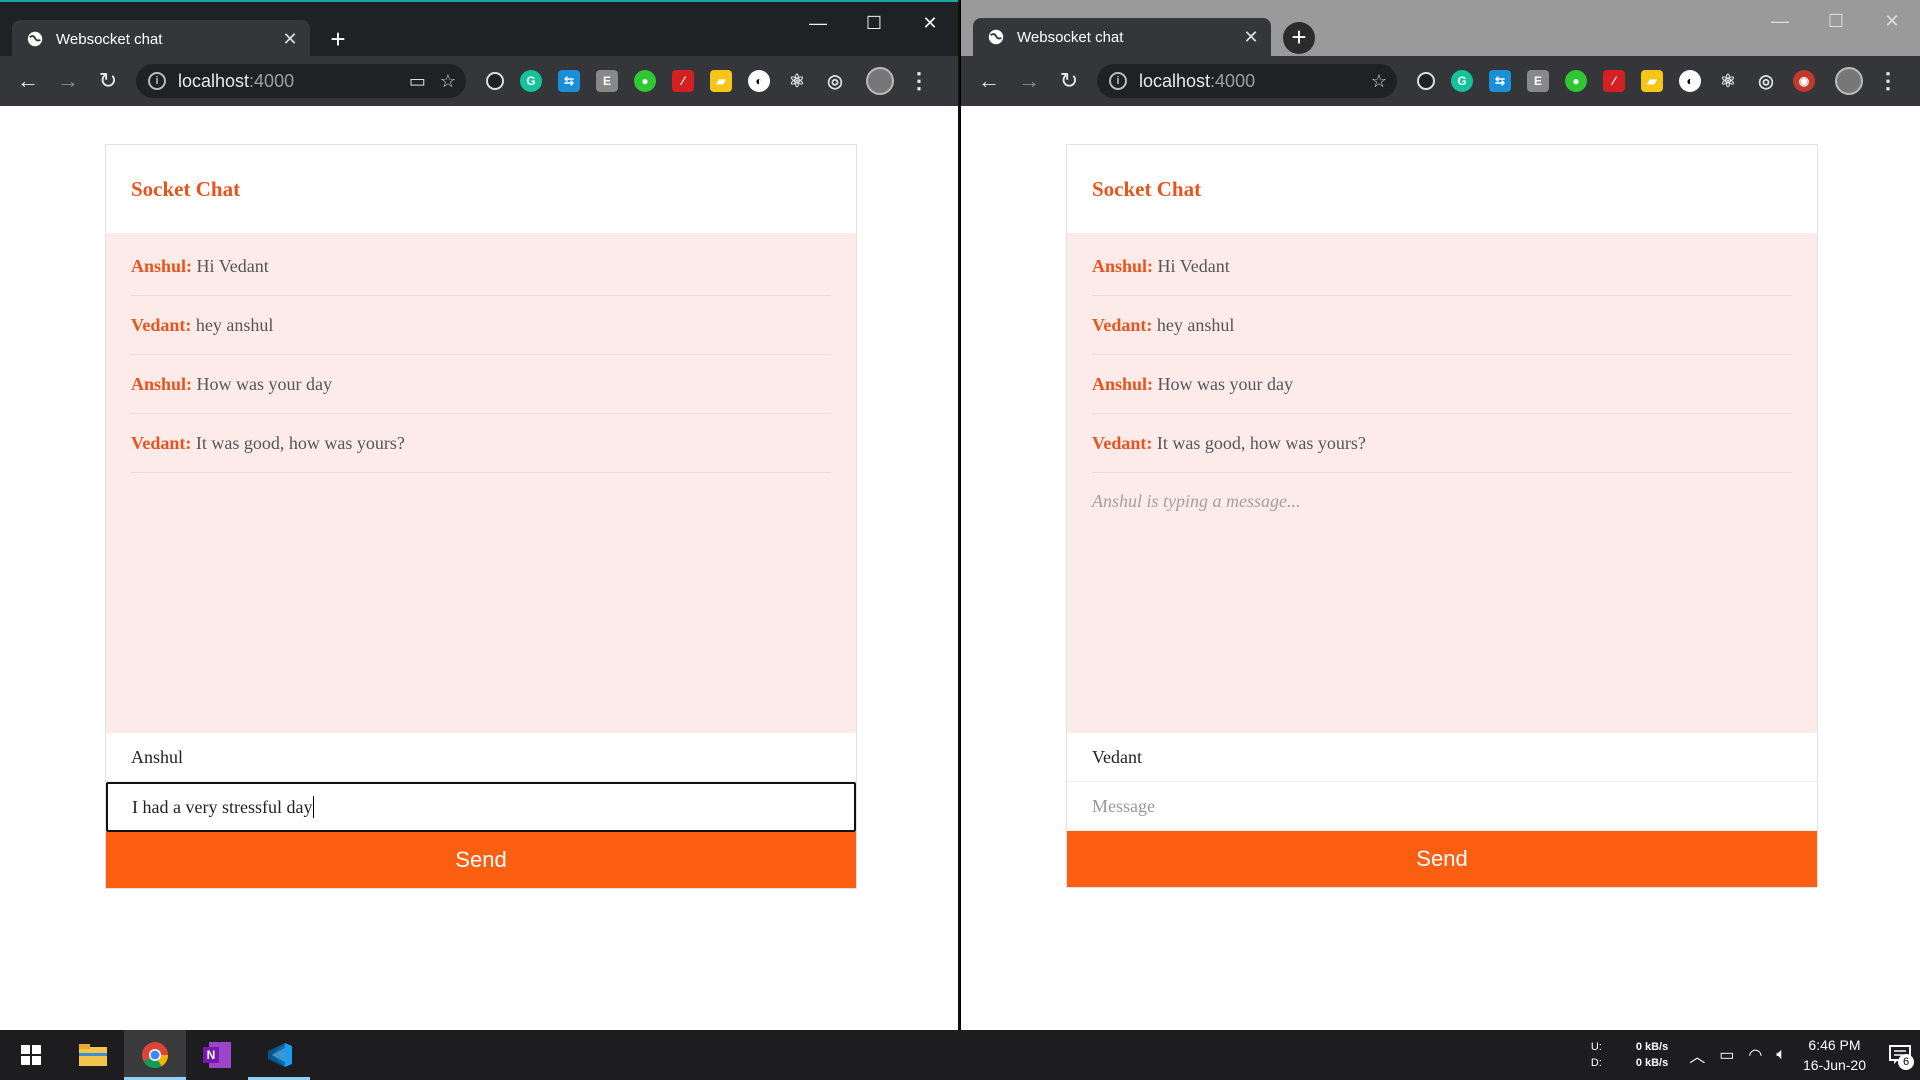 The image size is (1920, 1080). Describe the element at coordinates (1442, 757) in the screenshot. I see `handle-input: Vedant` at that location.